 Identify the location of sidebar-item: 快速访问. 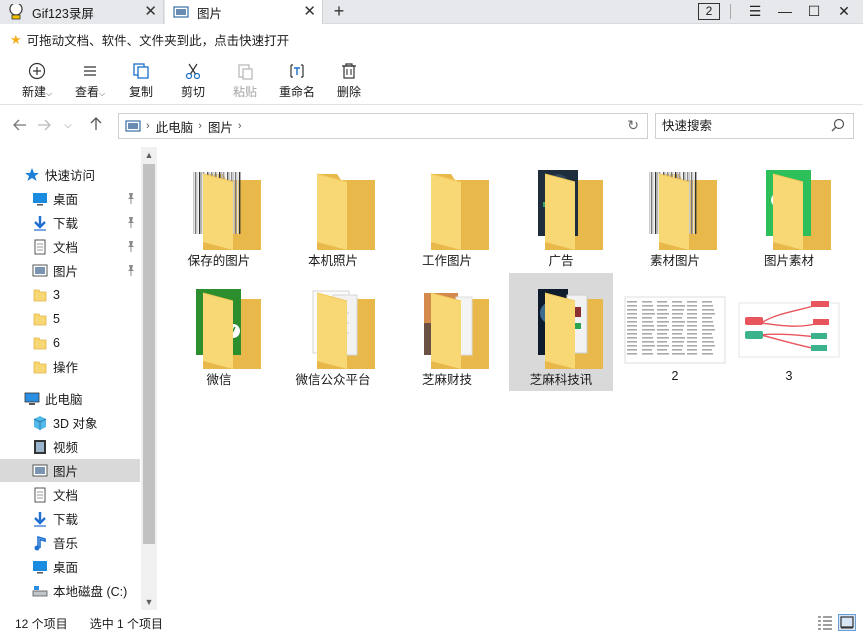
(70, 174).